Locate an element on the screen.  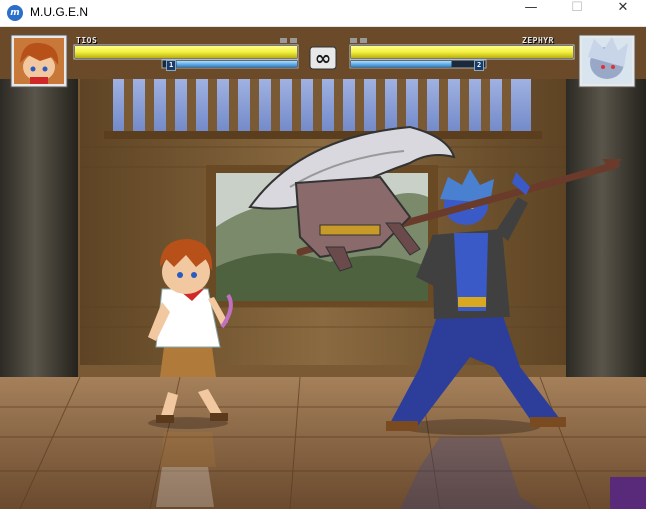
minimize-button: — is located at coordinates (531, 13).